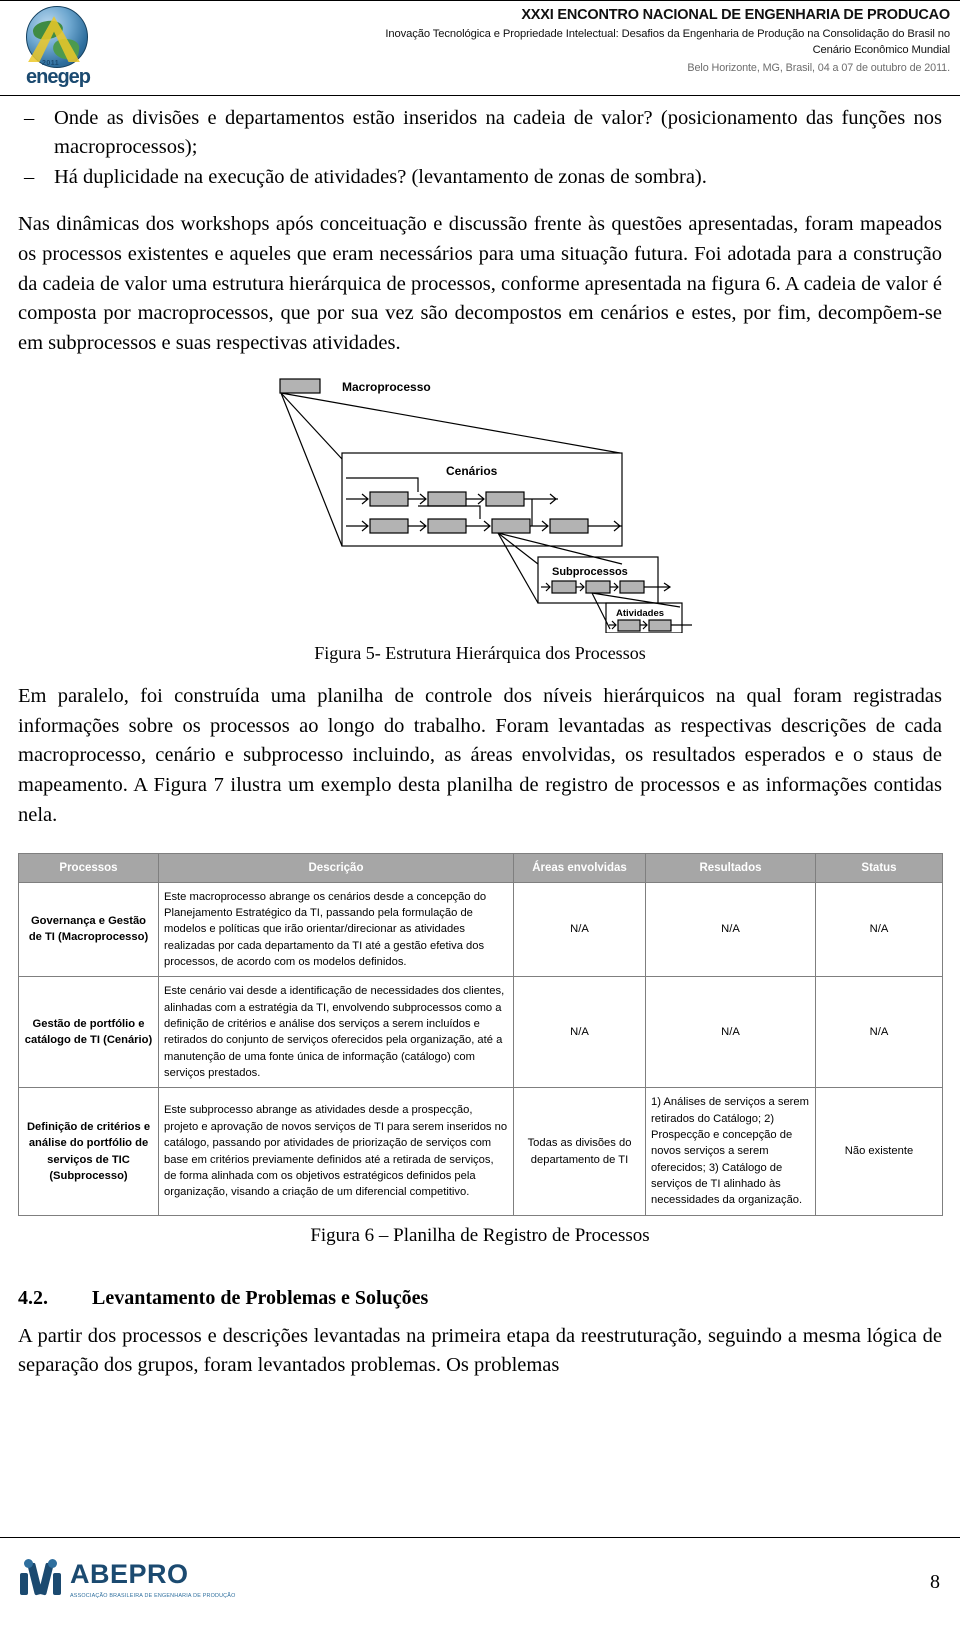 The width and height of the screenshot is (960, 1633). What do you see at coordinates (879, 1151) in the screenshot?
I see `cell-status: Não existente` at bounding box center [879, 1151].